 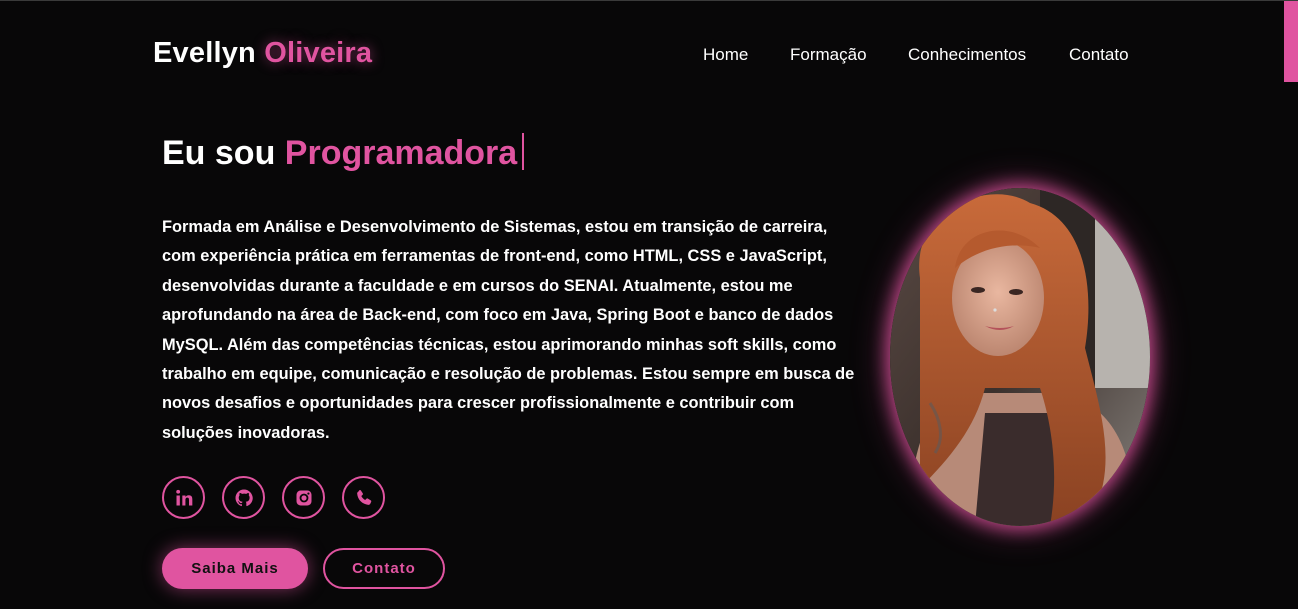 I want to click on profile-photo-illustration, so click(x=1020, y=357).